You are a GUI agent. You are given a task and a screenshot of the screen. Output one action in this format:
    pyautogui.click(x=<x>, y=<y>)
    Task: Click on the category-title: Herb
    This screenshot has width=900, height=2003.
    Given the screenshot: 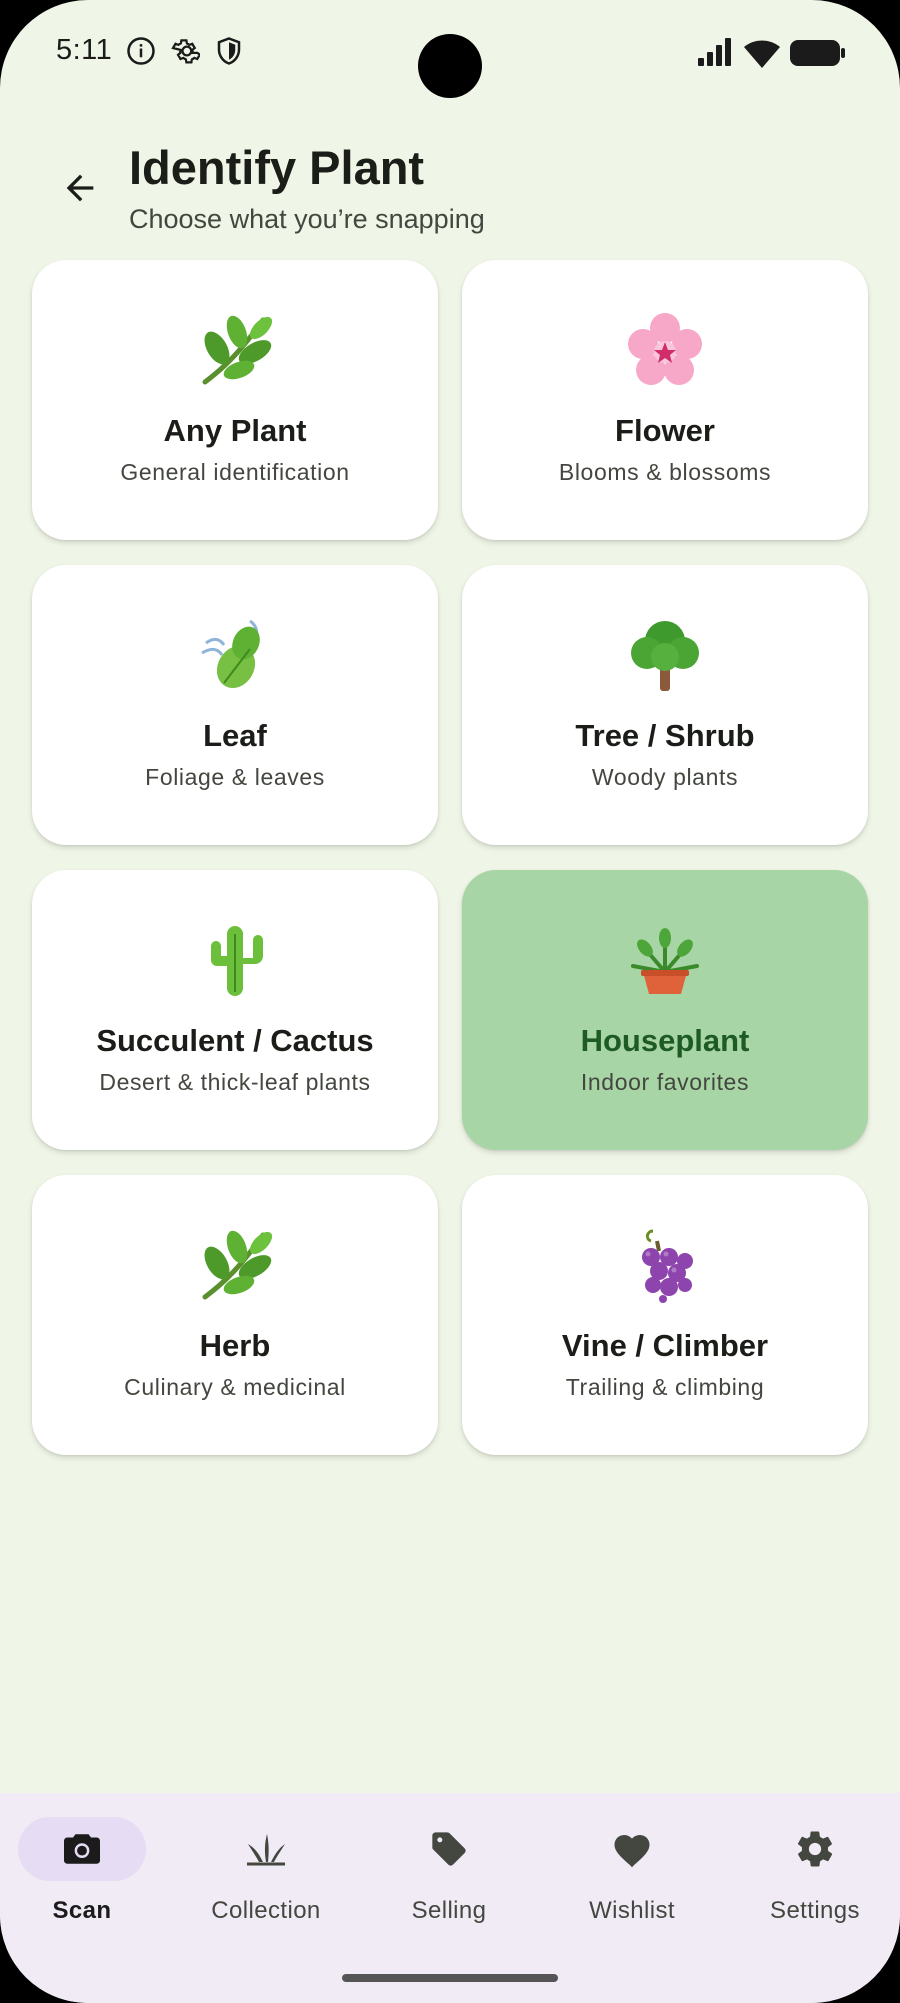 What is the action you would take?
    pyautogui.click(x=235, y=1345)
    